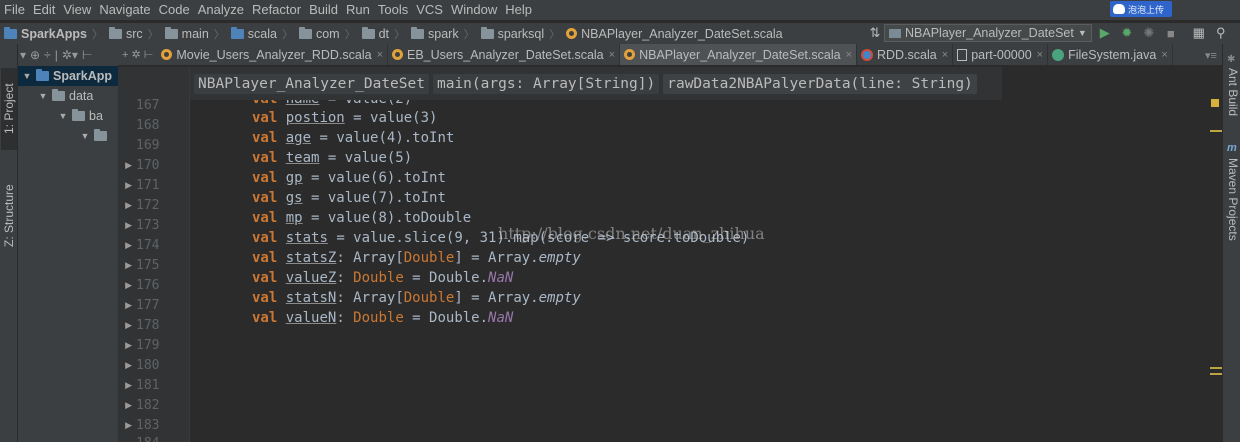 This screenshot has width=1240, height=442. Describe the element at coordinates (1199, 33) in the screenshot. I see `project-structure-icon: ▦` at that location.